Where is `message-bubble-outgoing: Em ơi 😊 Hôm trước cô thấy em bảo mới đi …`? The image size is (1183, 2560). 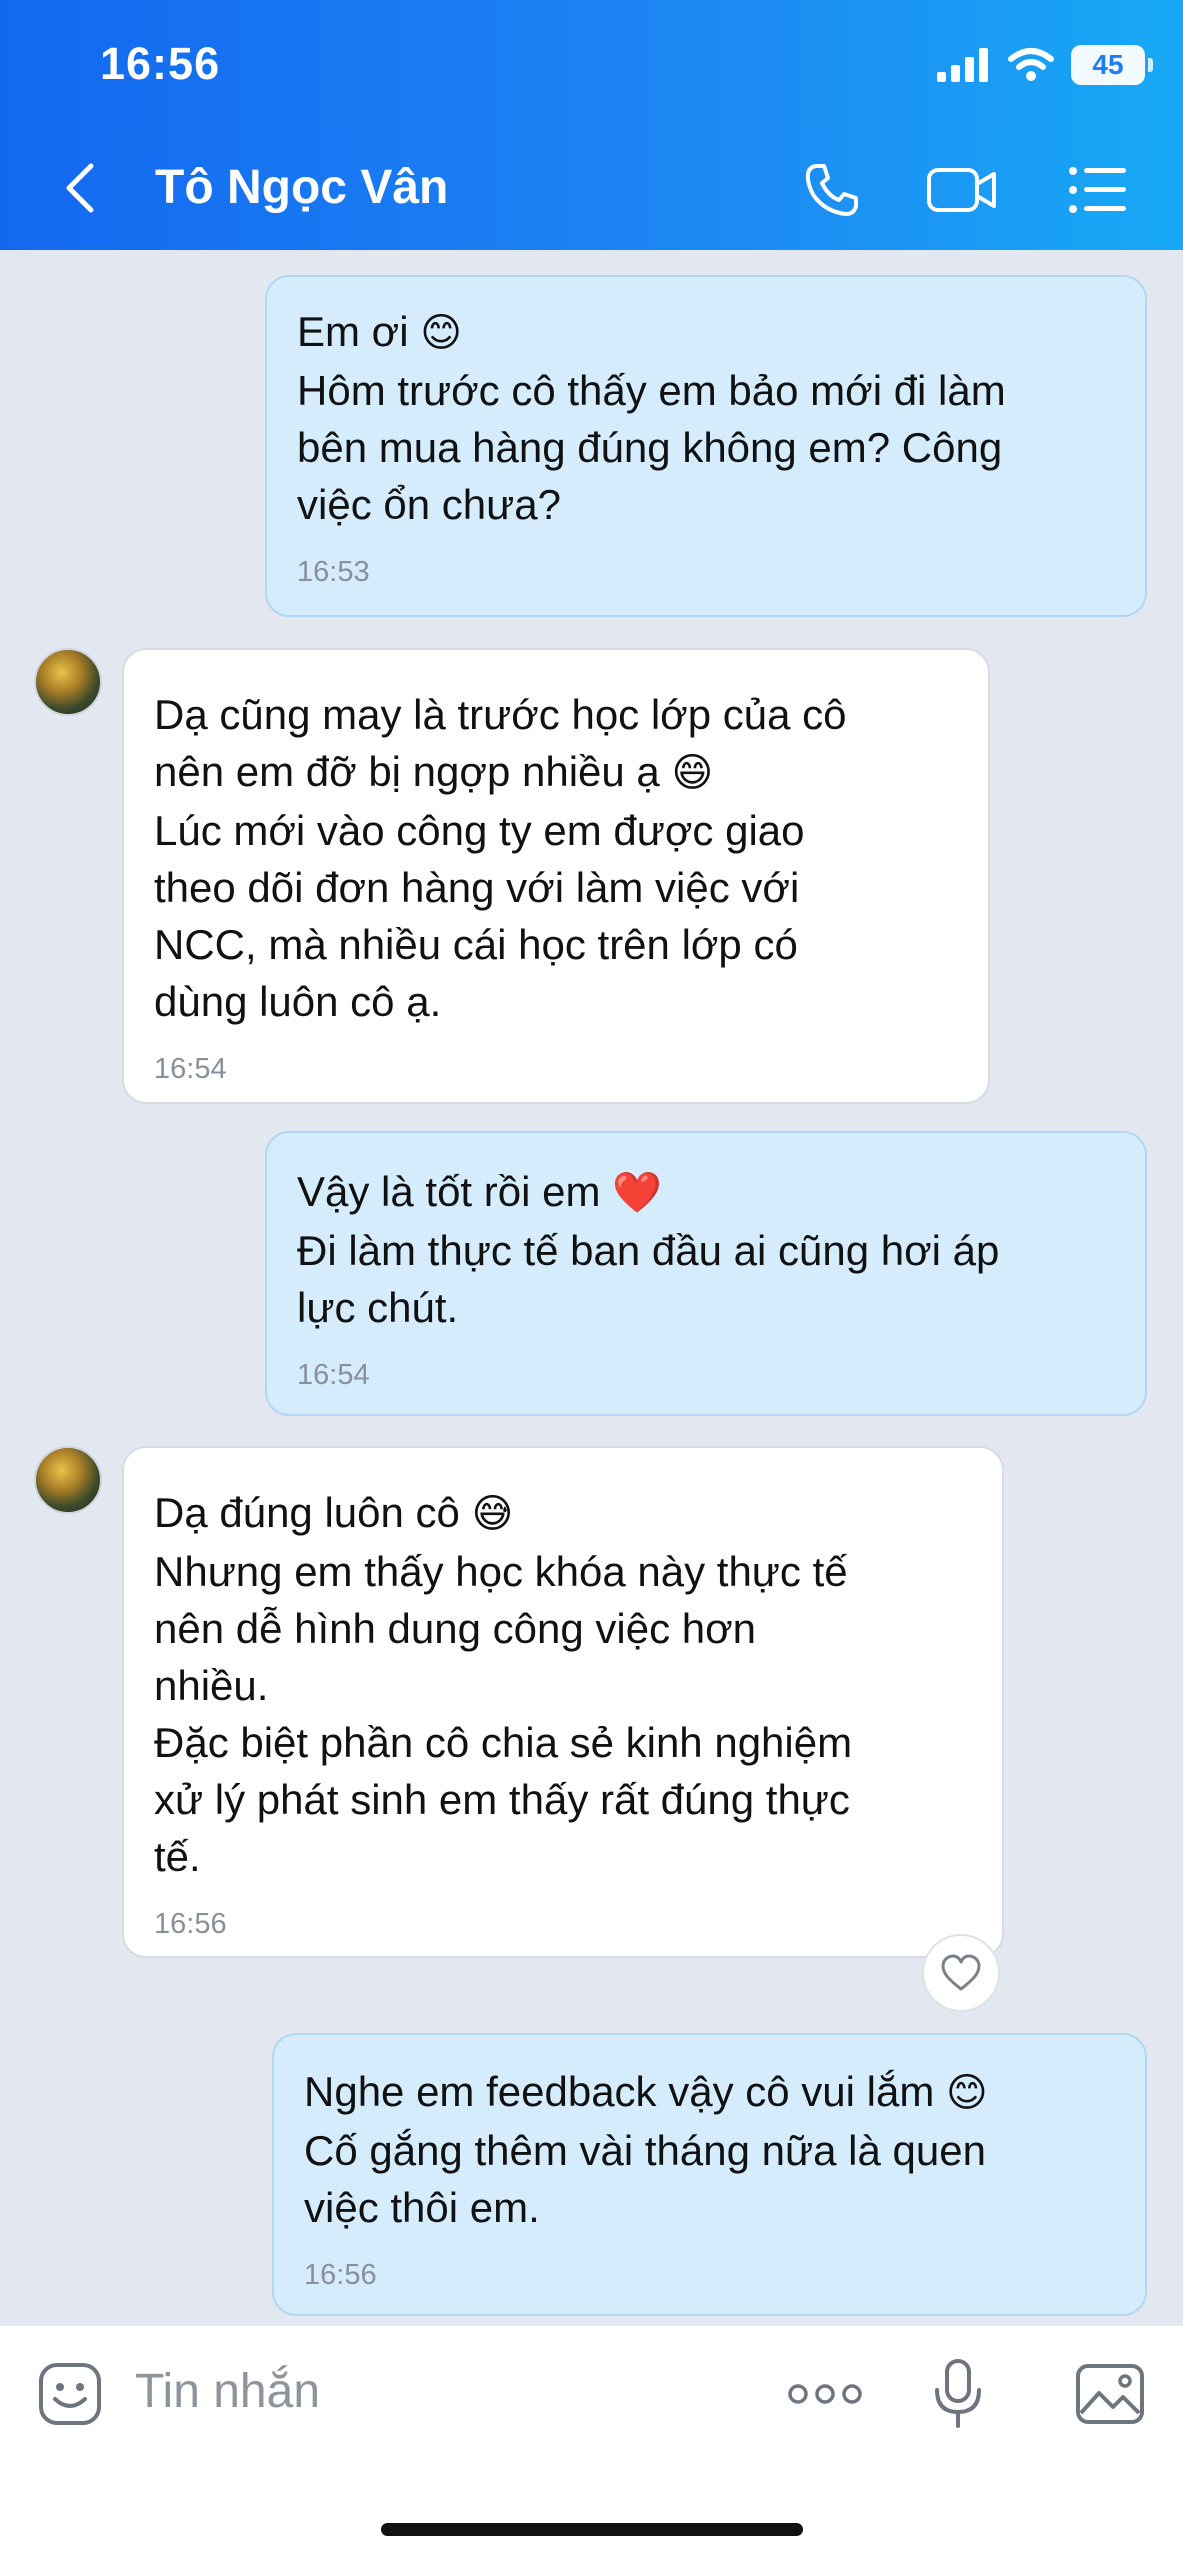
message-bubble-outgoing: Em ơi 😊 Hôm trước cô thấy em bảo mới đi … is located at coordinates (706, 446).